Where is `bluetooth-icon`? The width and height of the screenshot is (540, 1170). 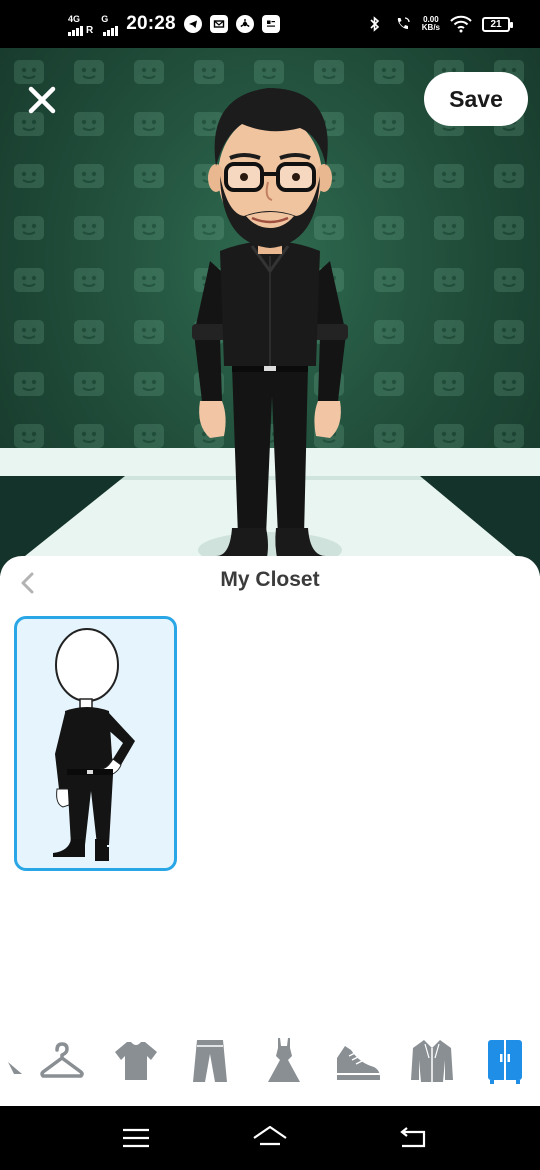 bluetooth-icon is located at coordinates (374, 24).